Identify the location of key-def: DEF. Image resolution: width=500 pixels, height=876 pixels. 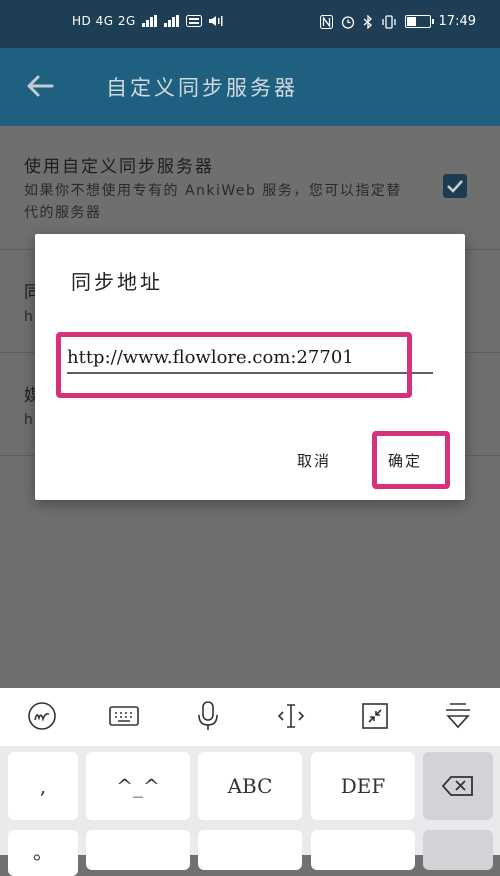
(363, 786).